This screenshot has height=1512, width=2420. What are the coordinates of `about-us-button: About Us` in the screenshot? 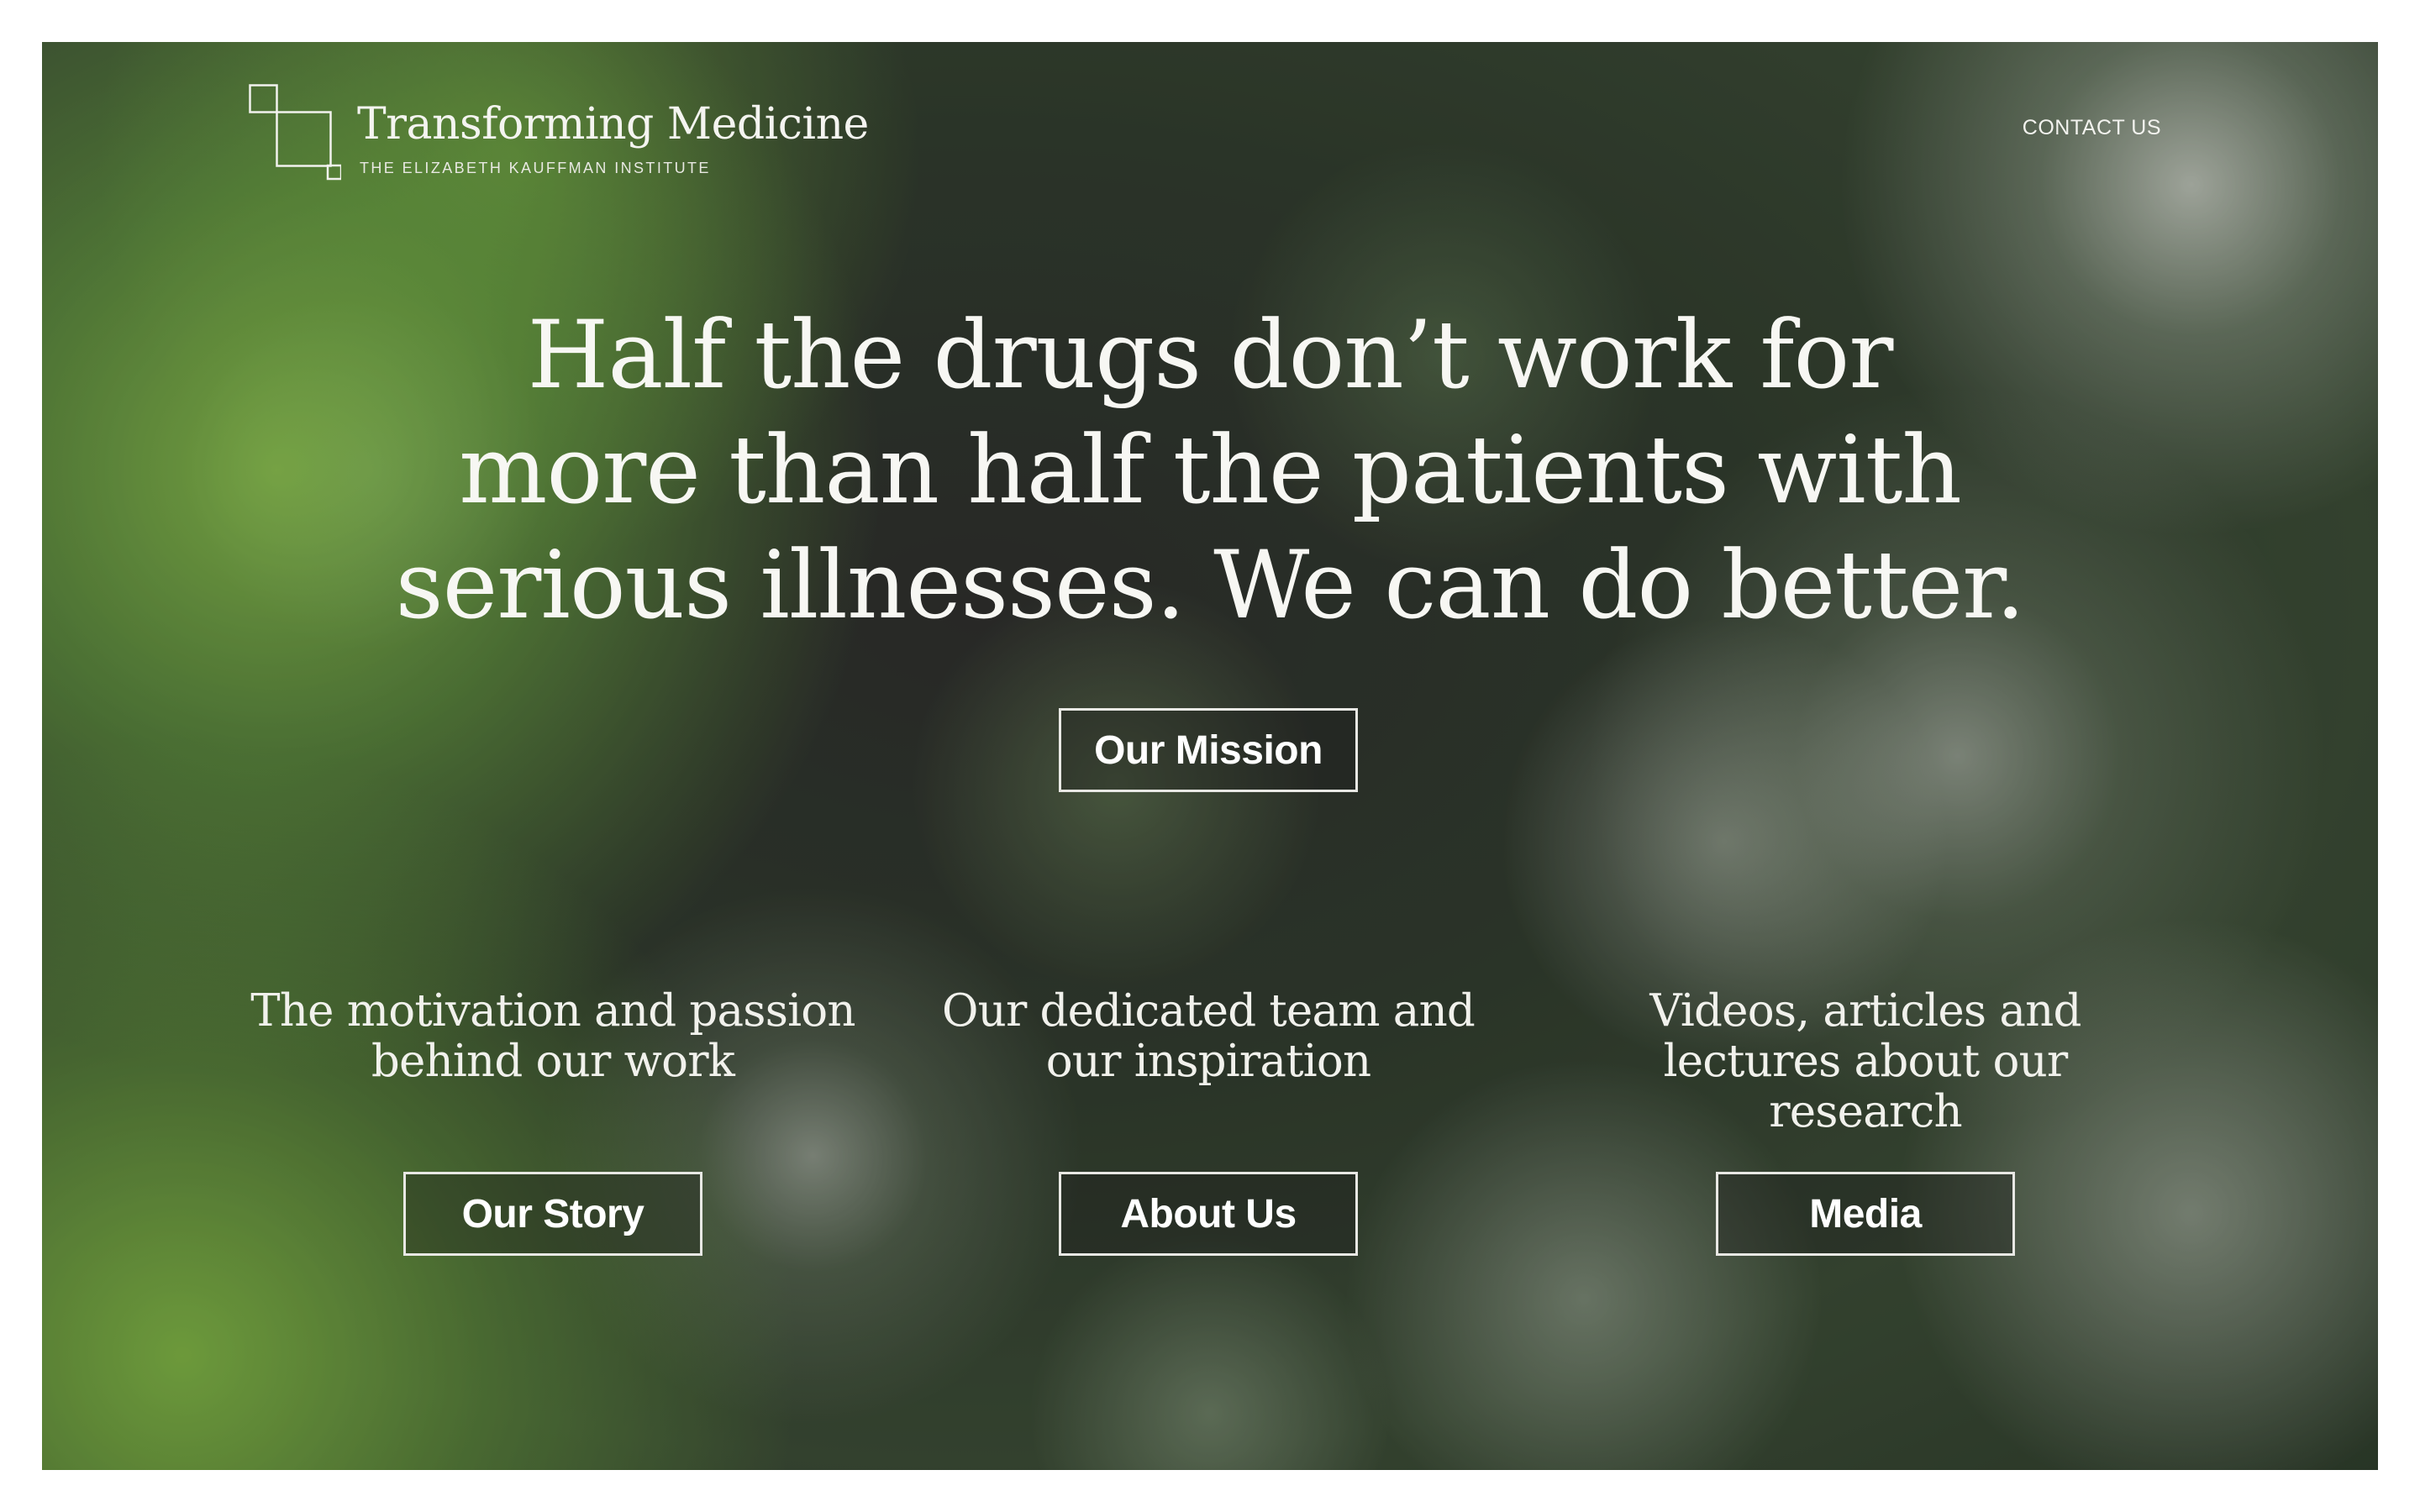 It's located at (1208, 1214).